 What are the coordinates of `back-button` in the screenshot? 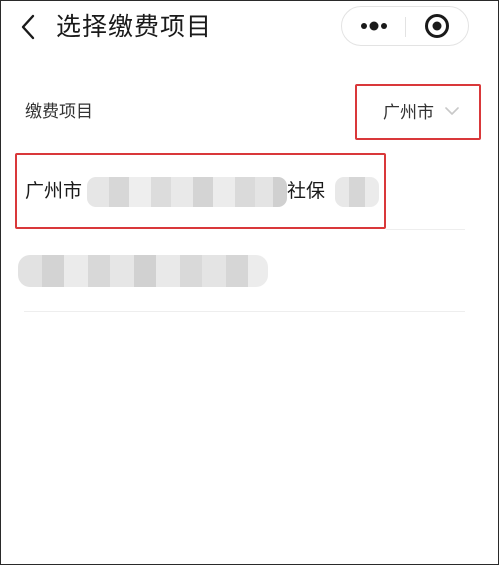 It's located at (28, 27).